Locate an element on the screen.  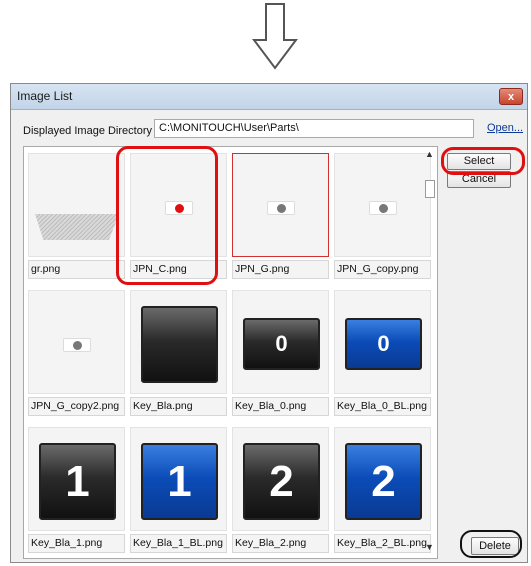
highlight-ring-select is located at coordinates (483, 161).